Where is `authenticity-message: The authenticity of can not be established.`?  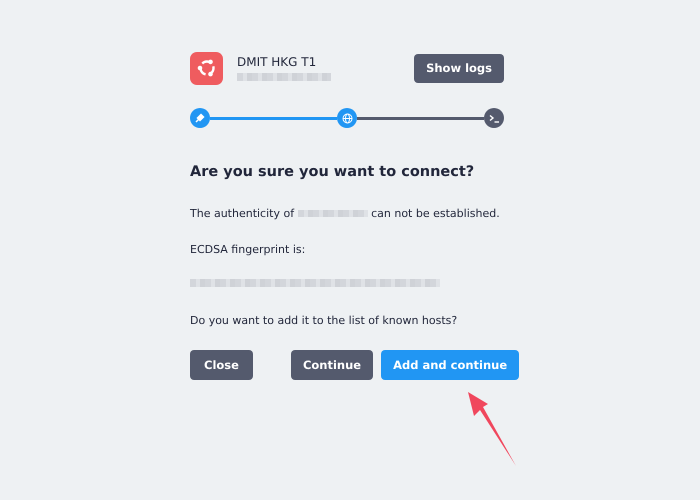
authenticity-message: The authenticity of can not be established. is located at coordinates (345, 213).